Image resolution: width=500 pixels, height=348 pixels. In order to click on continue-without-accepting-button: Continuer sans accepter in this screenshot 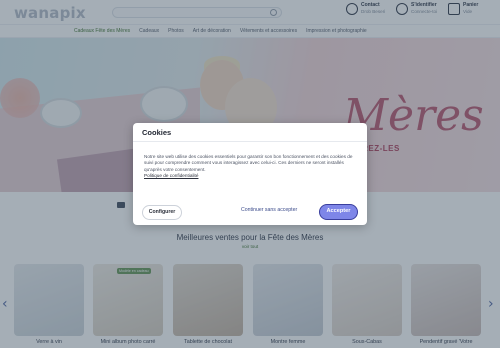, I will do `click(269, 210)`.